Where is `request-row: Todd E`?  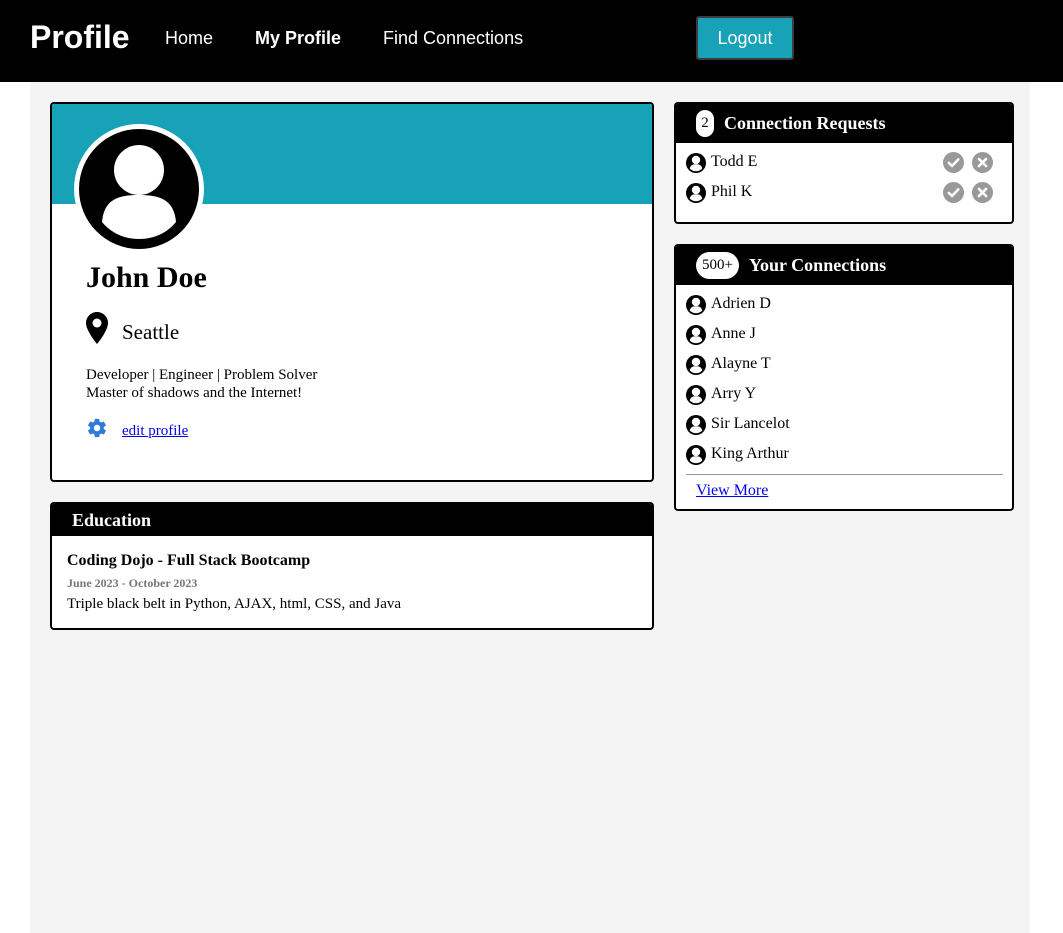
request-row: Todd E is located at coordinates (846, 163).